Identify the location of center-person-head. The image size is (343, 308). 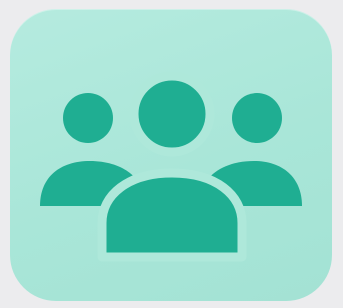
(172, 114).